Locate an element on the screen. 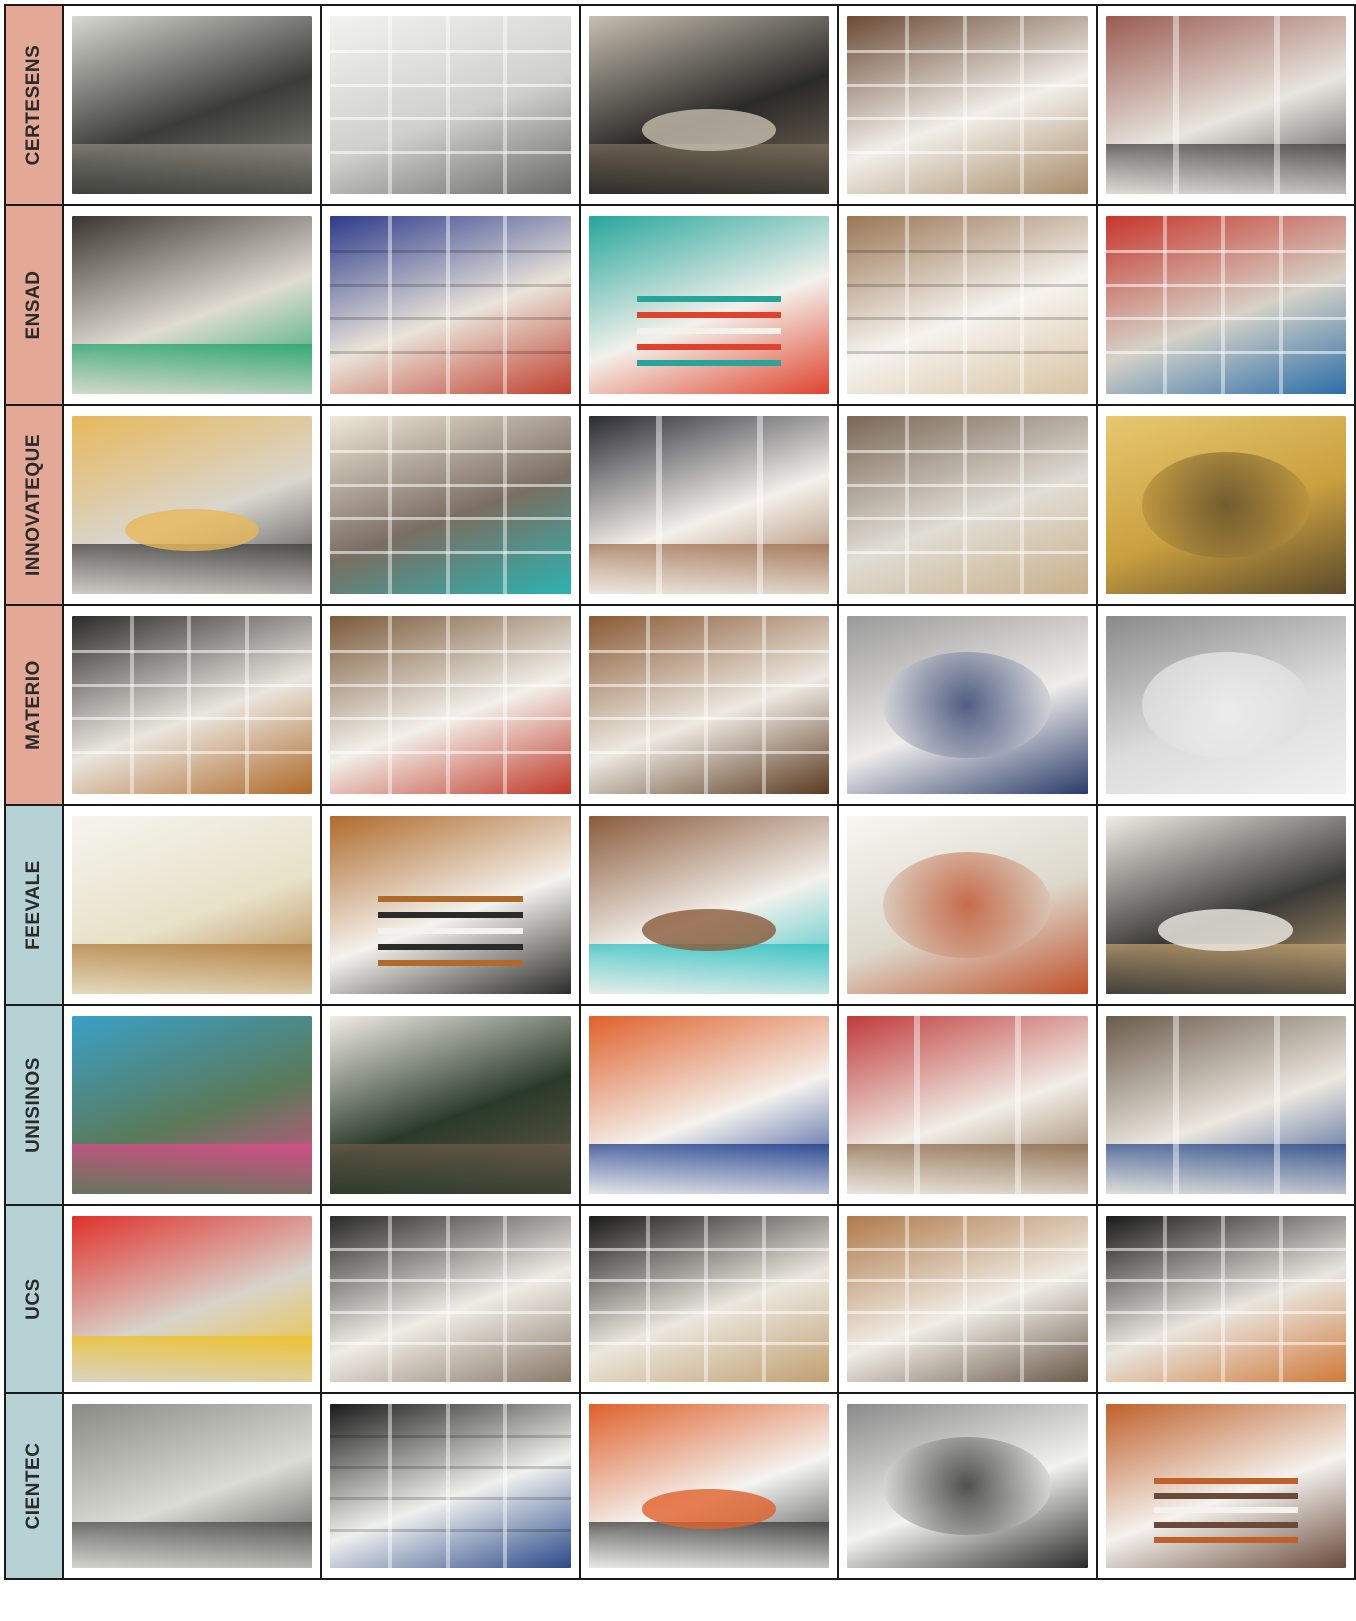 This screenshot has height=1621, width=1356. institution-name: INNOVATEQUE is located at coordinates (33, 505).